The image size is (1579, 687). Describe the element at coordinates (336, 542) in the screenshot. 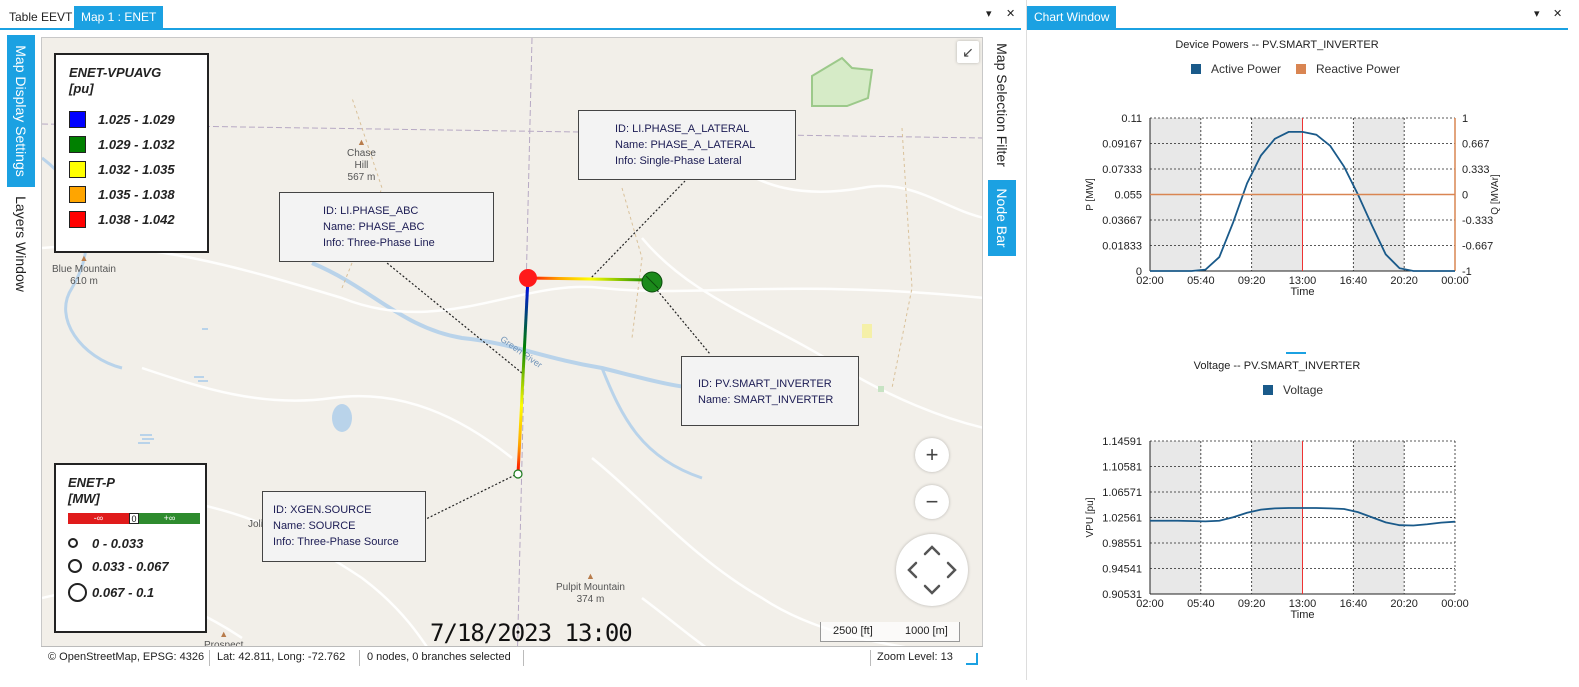

I see `tooltip-info: Info: Three-Phase Source` at that location.